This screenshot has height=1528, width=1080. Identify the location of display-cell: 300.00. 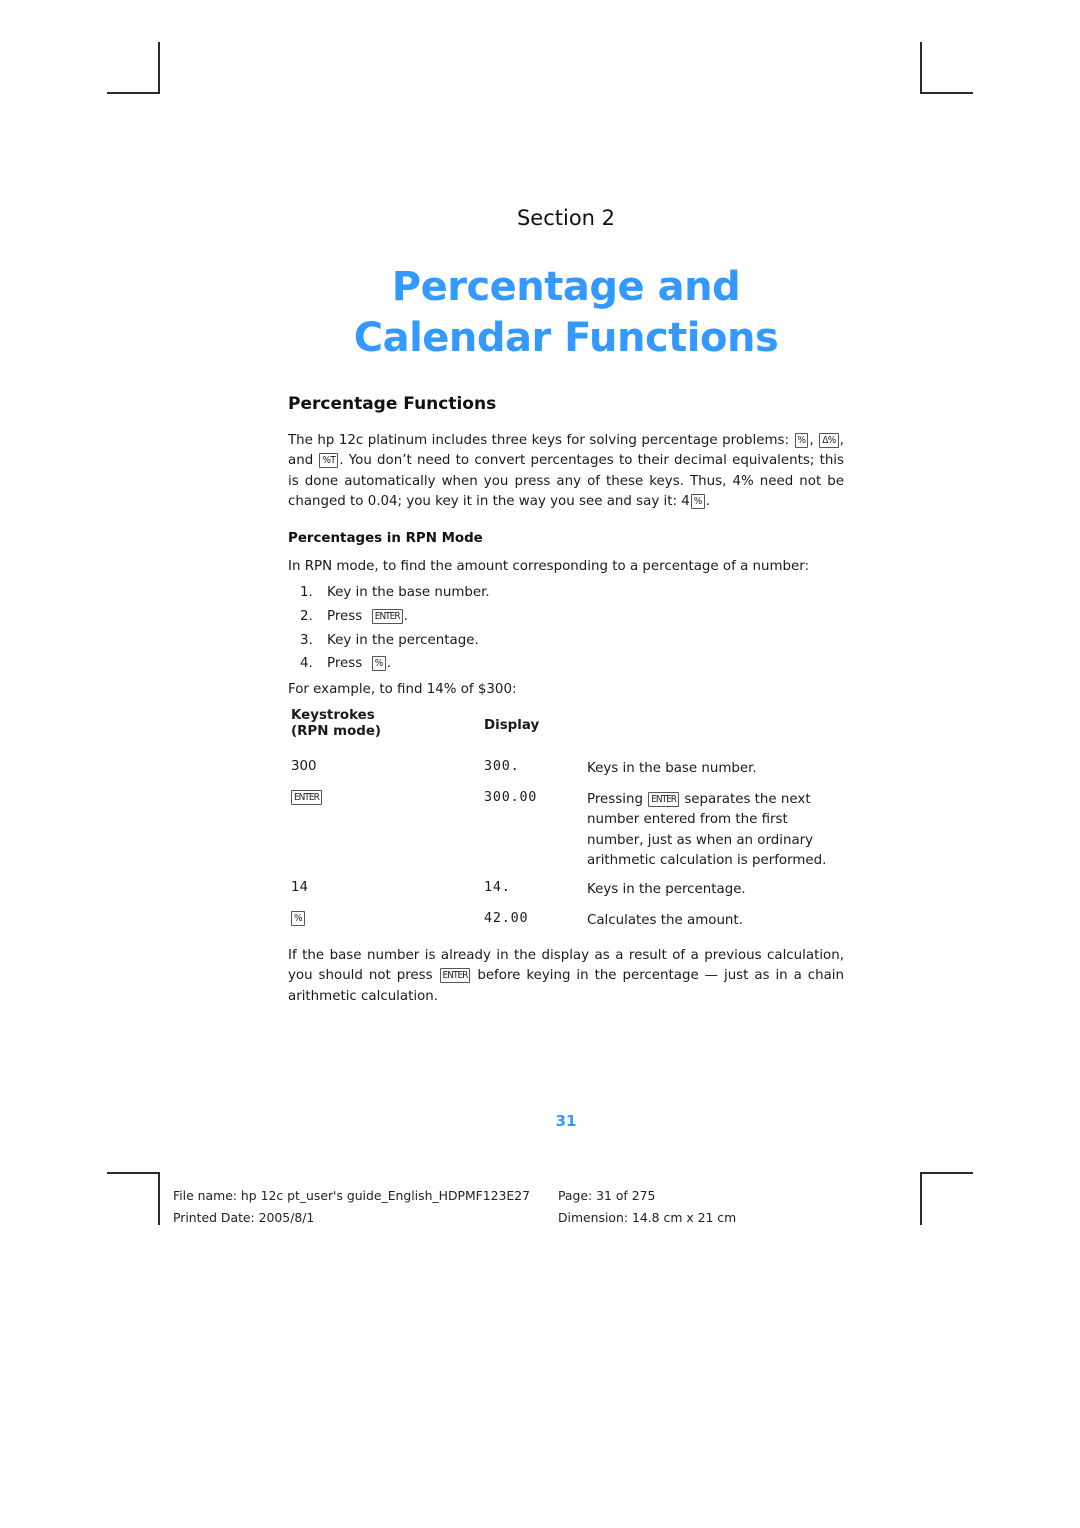
(511, 797).